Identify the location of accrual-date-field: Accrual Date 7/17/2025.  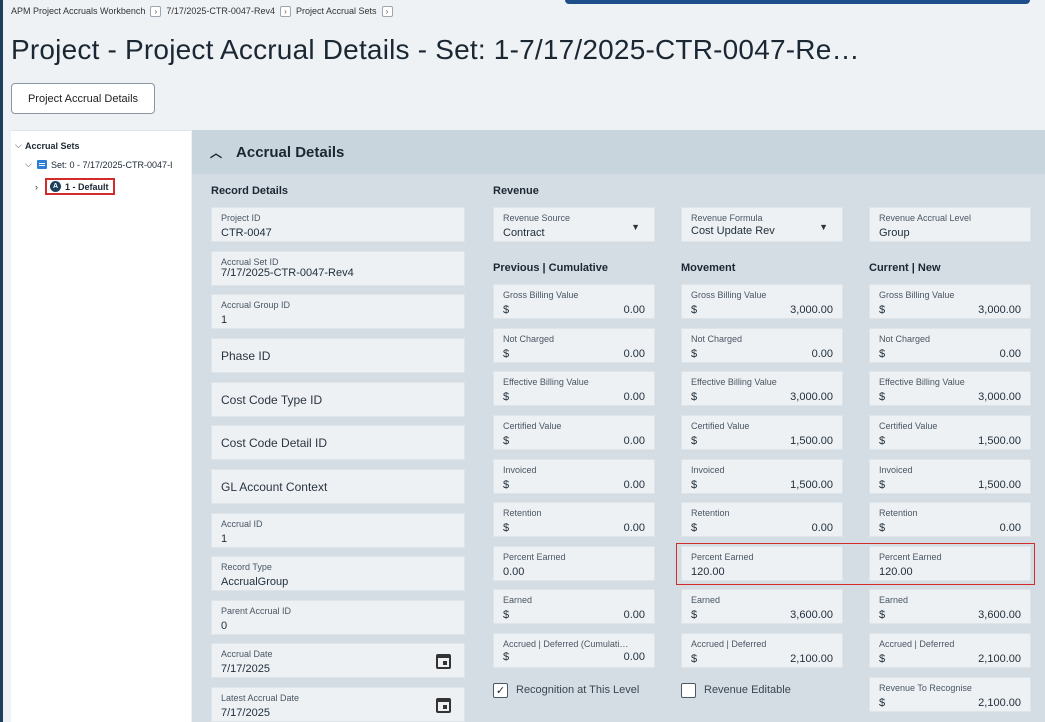
(338, 660).